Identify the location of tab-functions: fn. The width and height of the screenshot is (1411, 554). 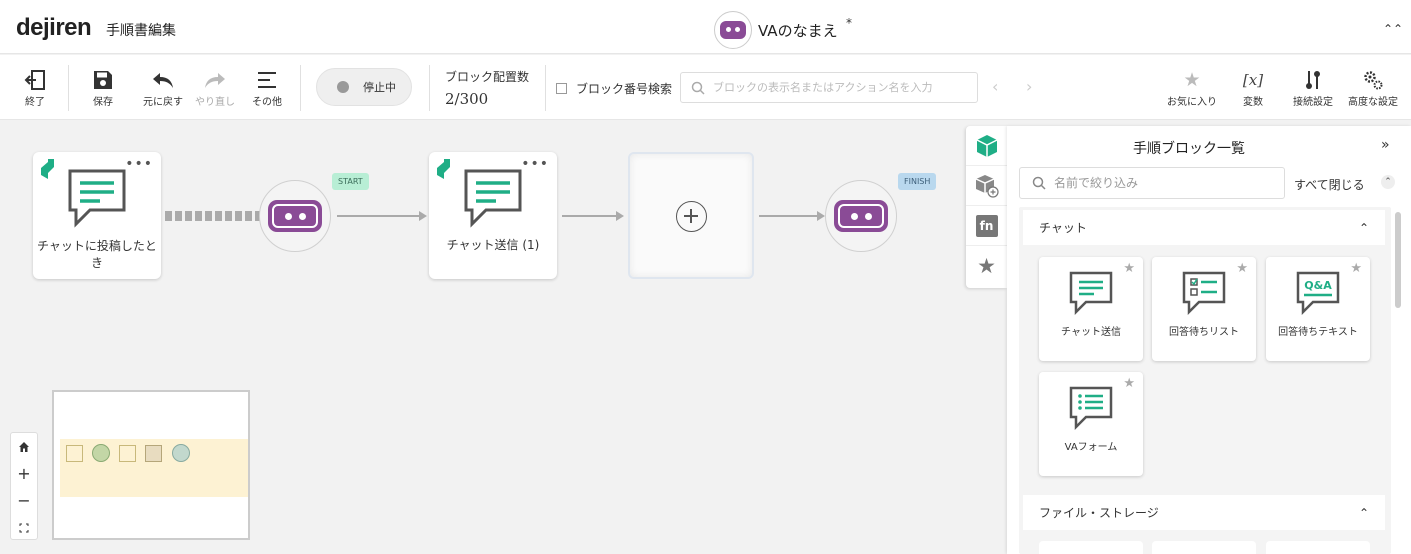
(986, 226).